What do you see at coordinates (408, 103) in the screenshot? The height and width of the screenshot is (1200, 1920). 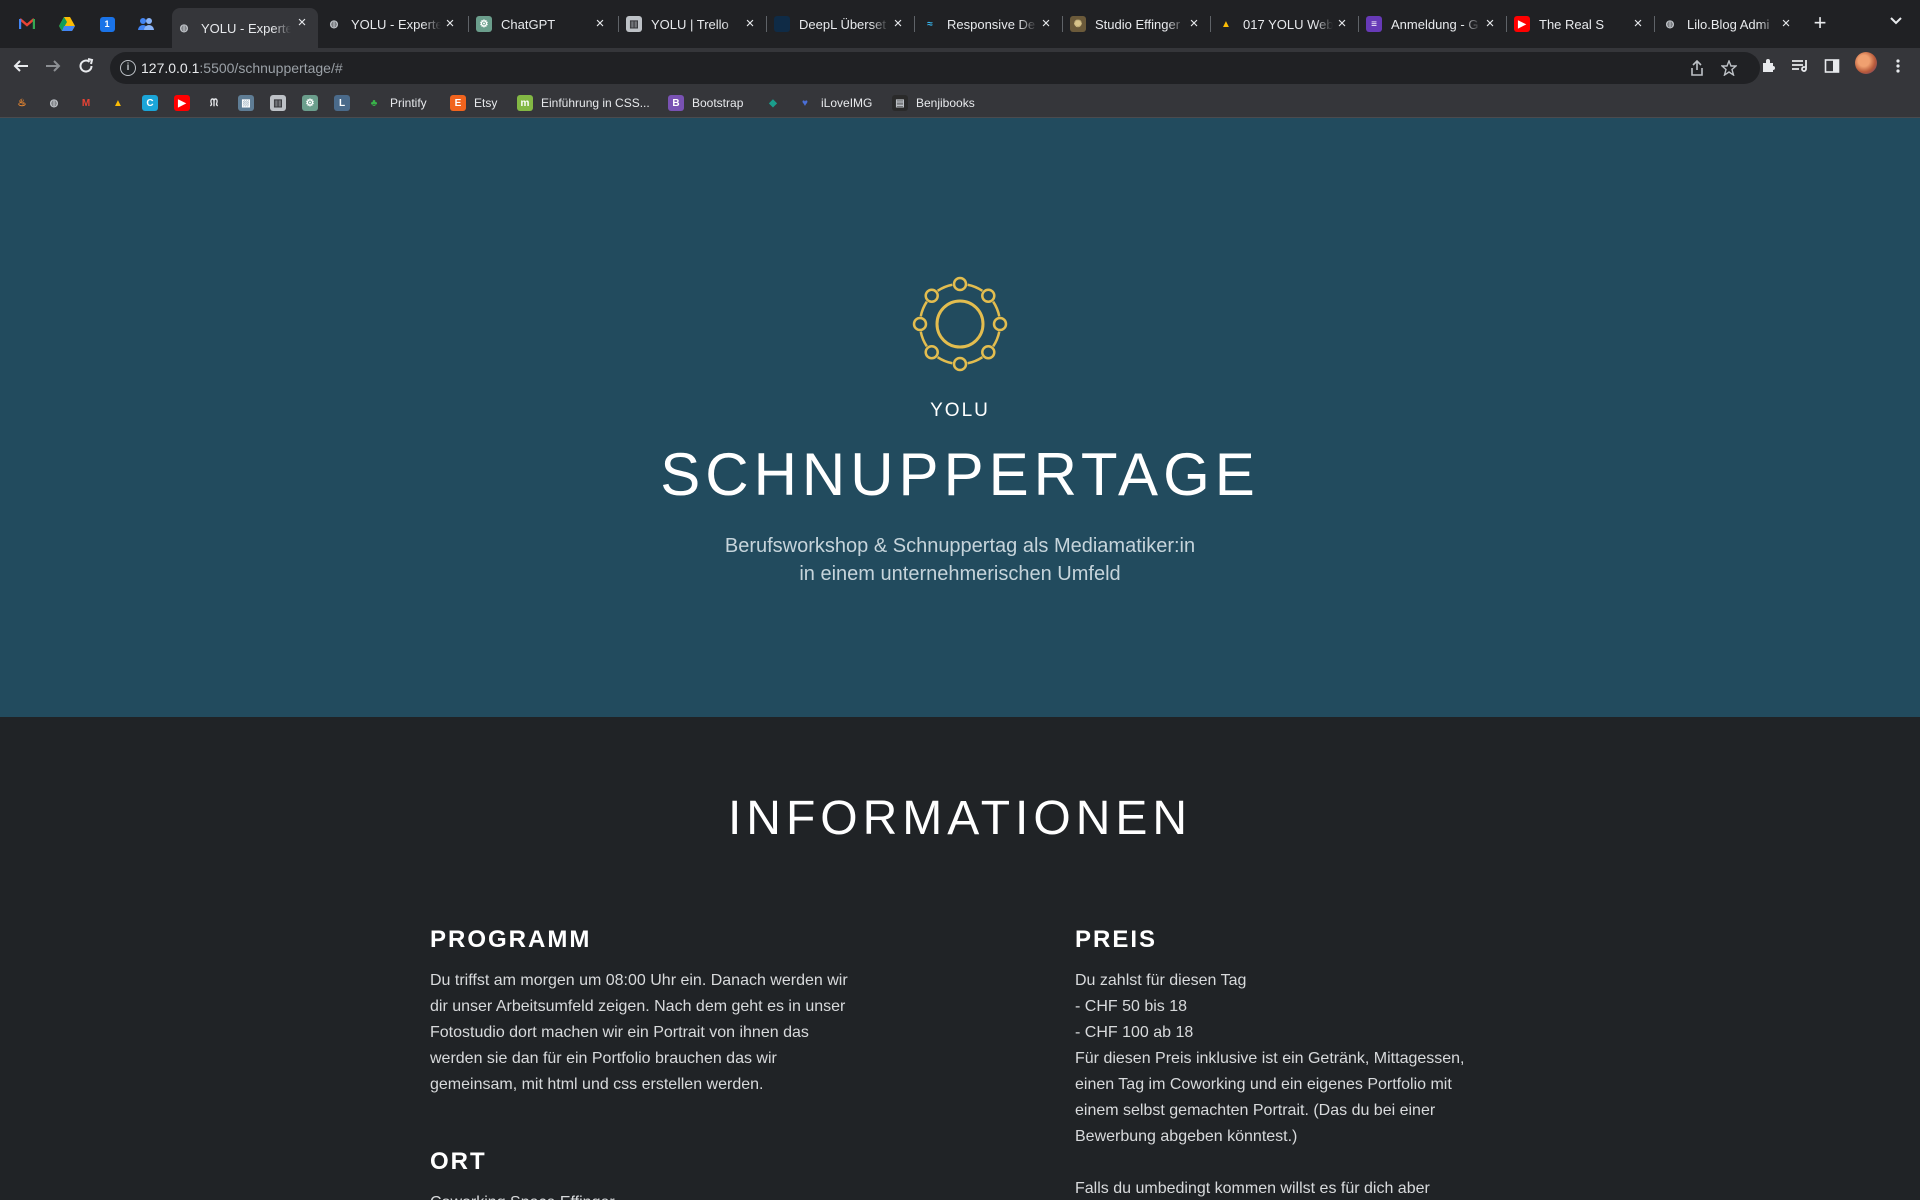 I see `bookmark-label: Printify` at bounding box center [408, 103].